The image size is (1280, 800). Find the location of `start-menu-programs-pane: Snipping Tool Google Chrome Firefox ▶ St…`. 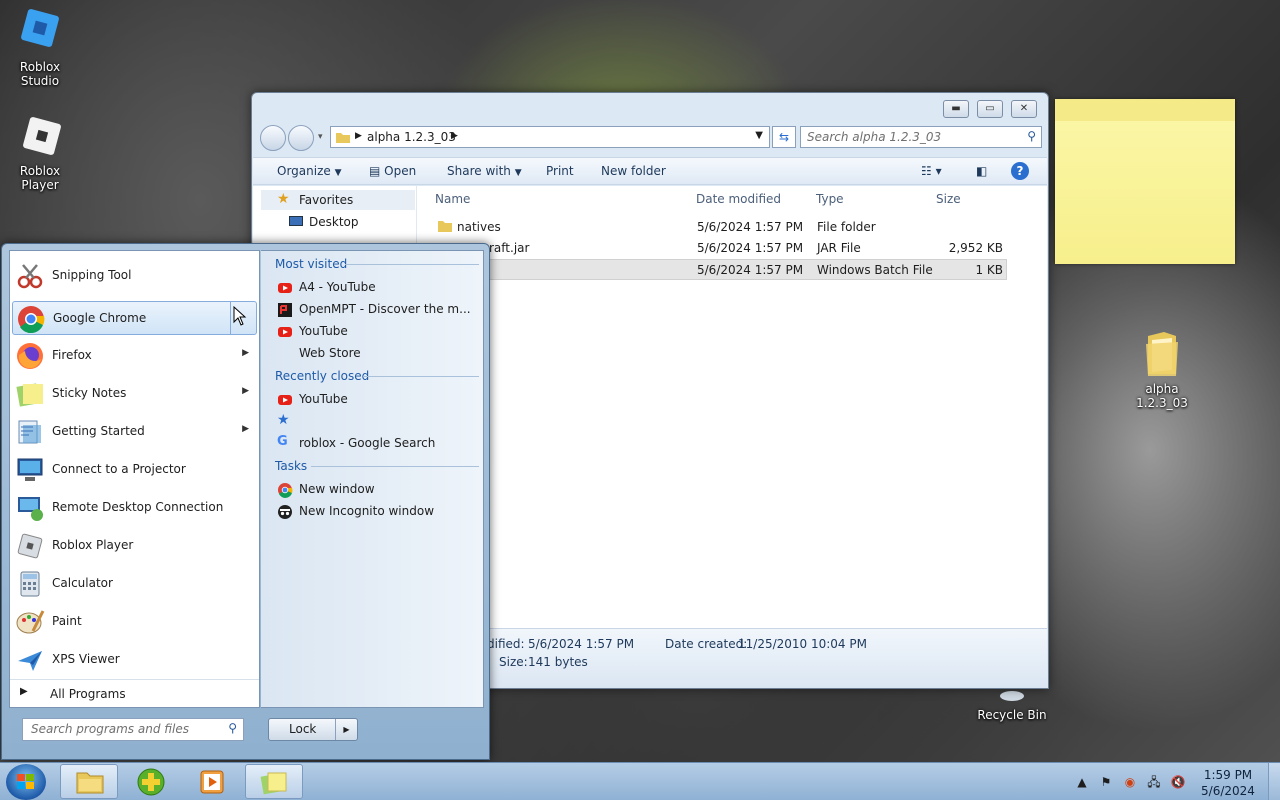

start-menu-programs-pane: Snipping Tool Google Chrome Firefox ▶ St… is located at coordinates (134, 479).